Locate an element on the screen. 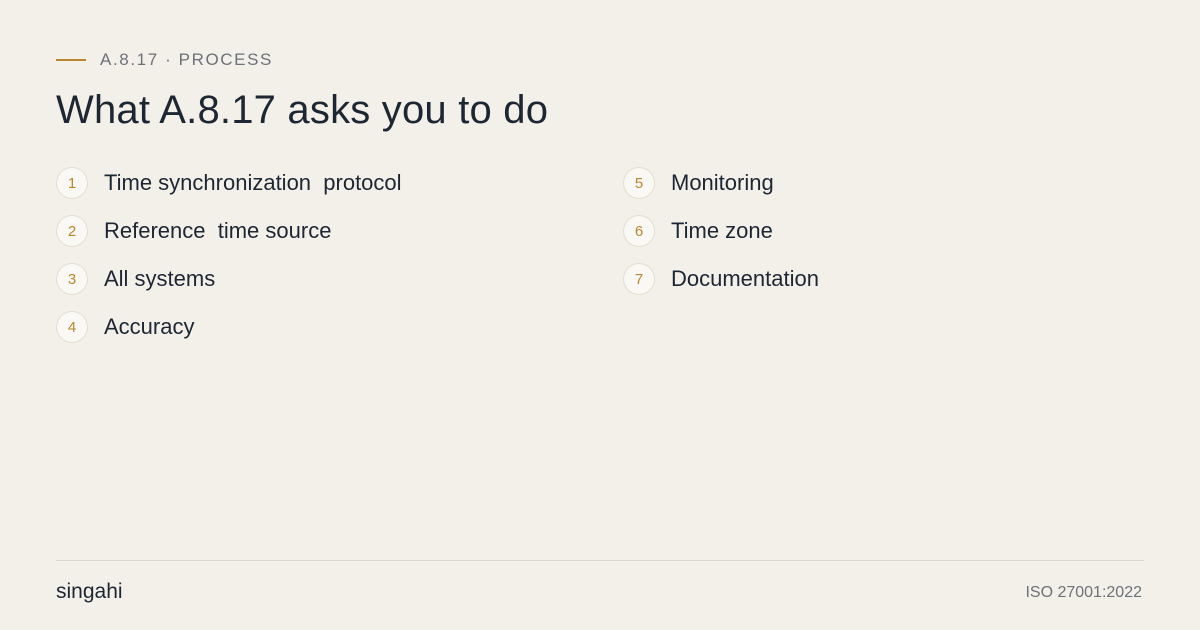 The width and height of the screenshot is (1200, 630). step-label: Accuracy is located at coordinates (149, 326).